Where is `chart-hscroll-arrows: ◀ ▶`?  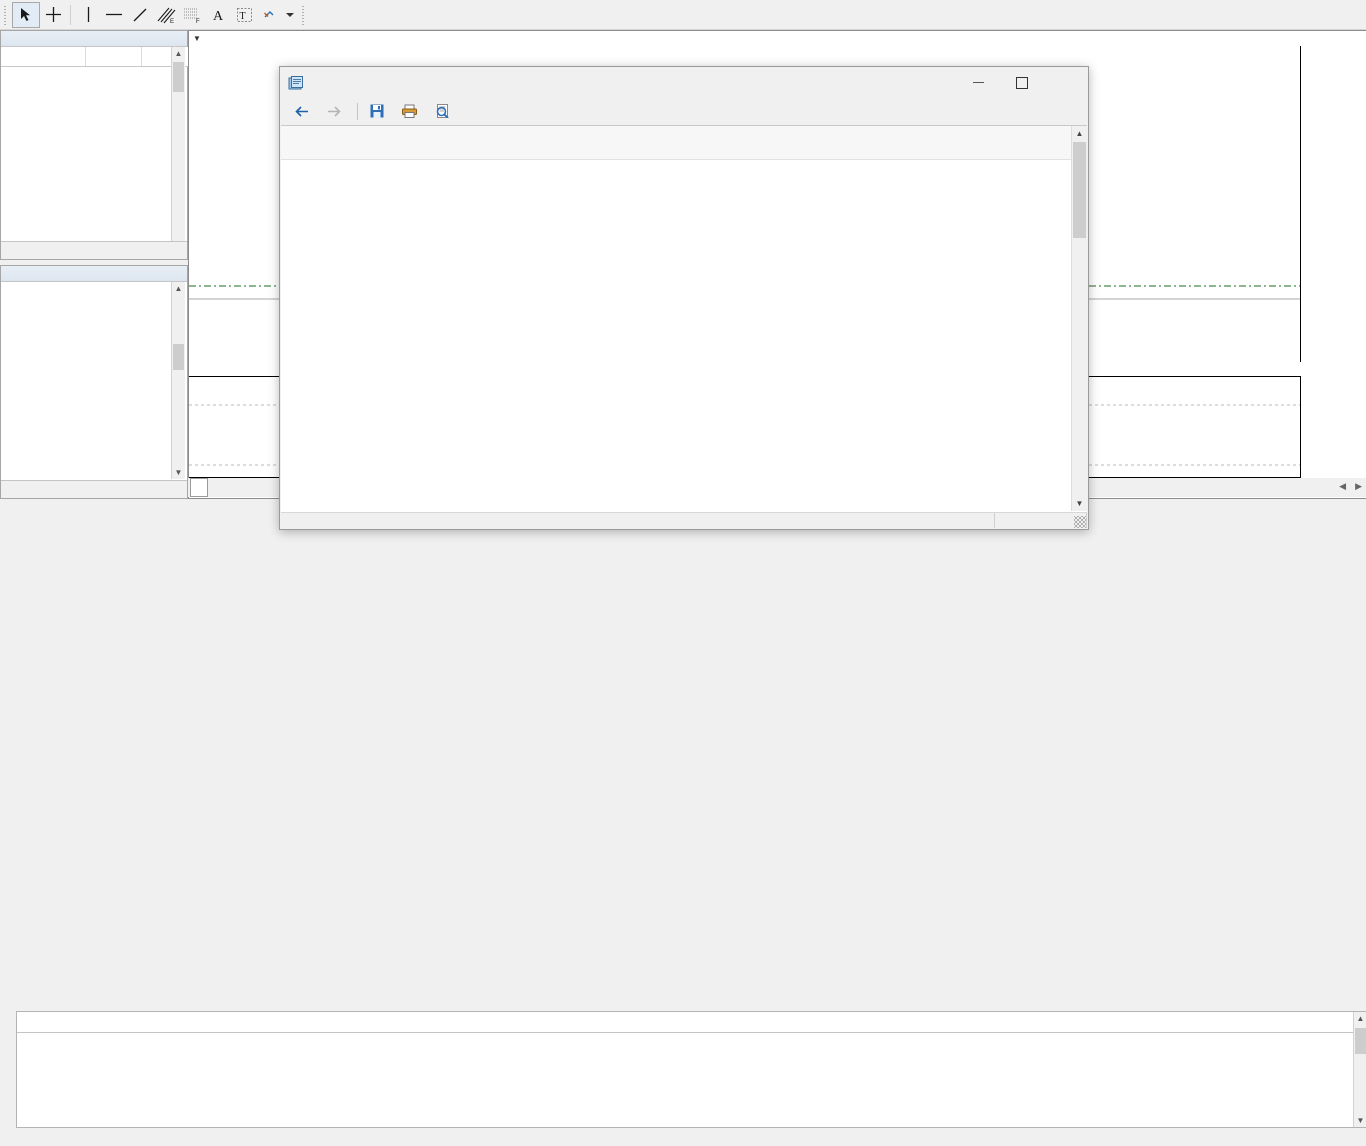
chart-hscroll-arrows: ◀ ▶ is located at coordinates (1350, 486).